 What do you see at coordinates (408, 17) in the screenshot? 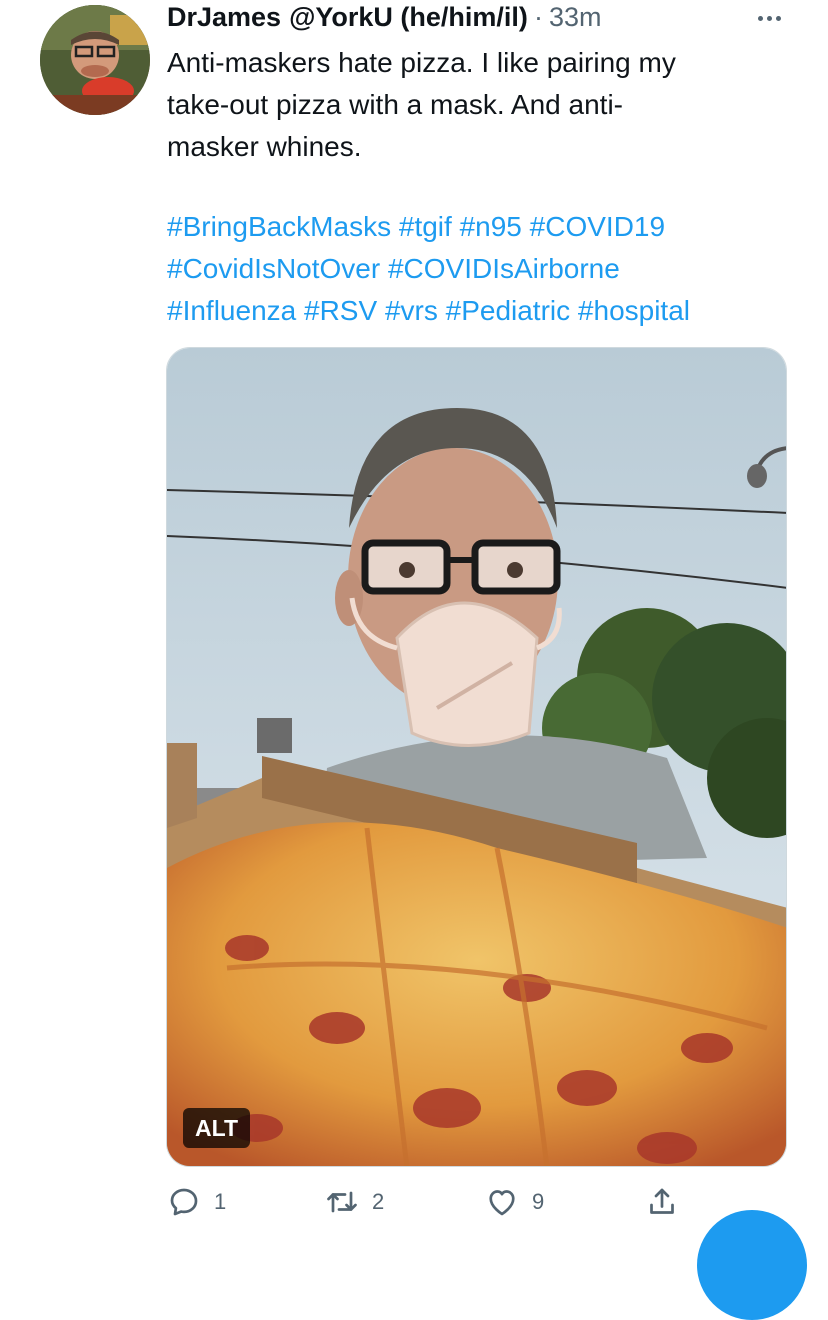
I see `author-handle: @YorkU (he/him/il)` at bounding box center [408, 17].